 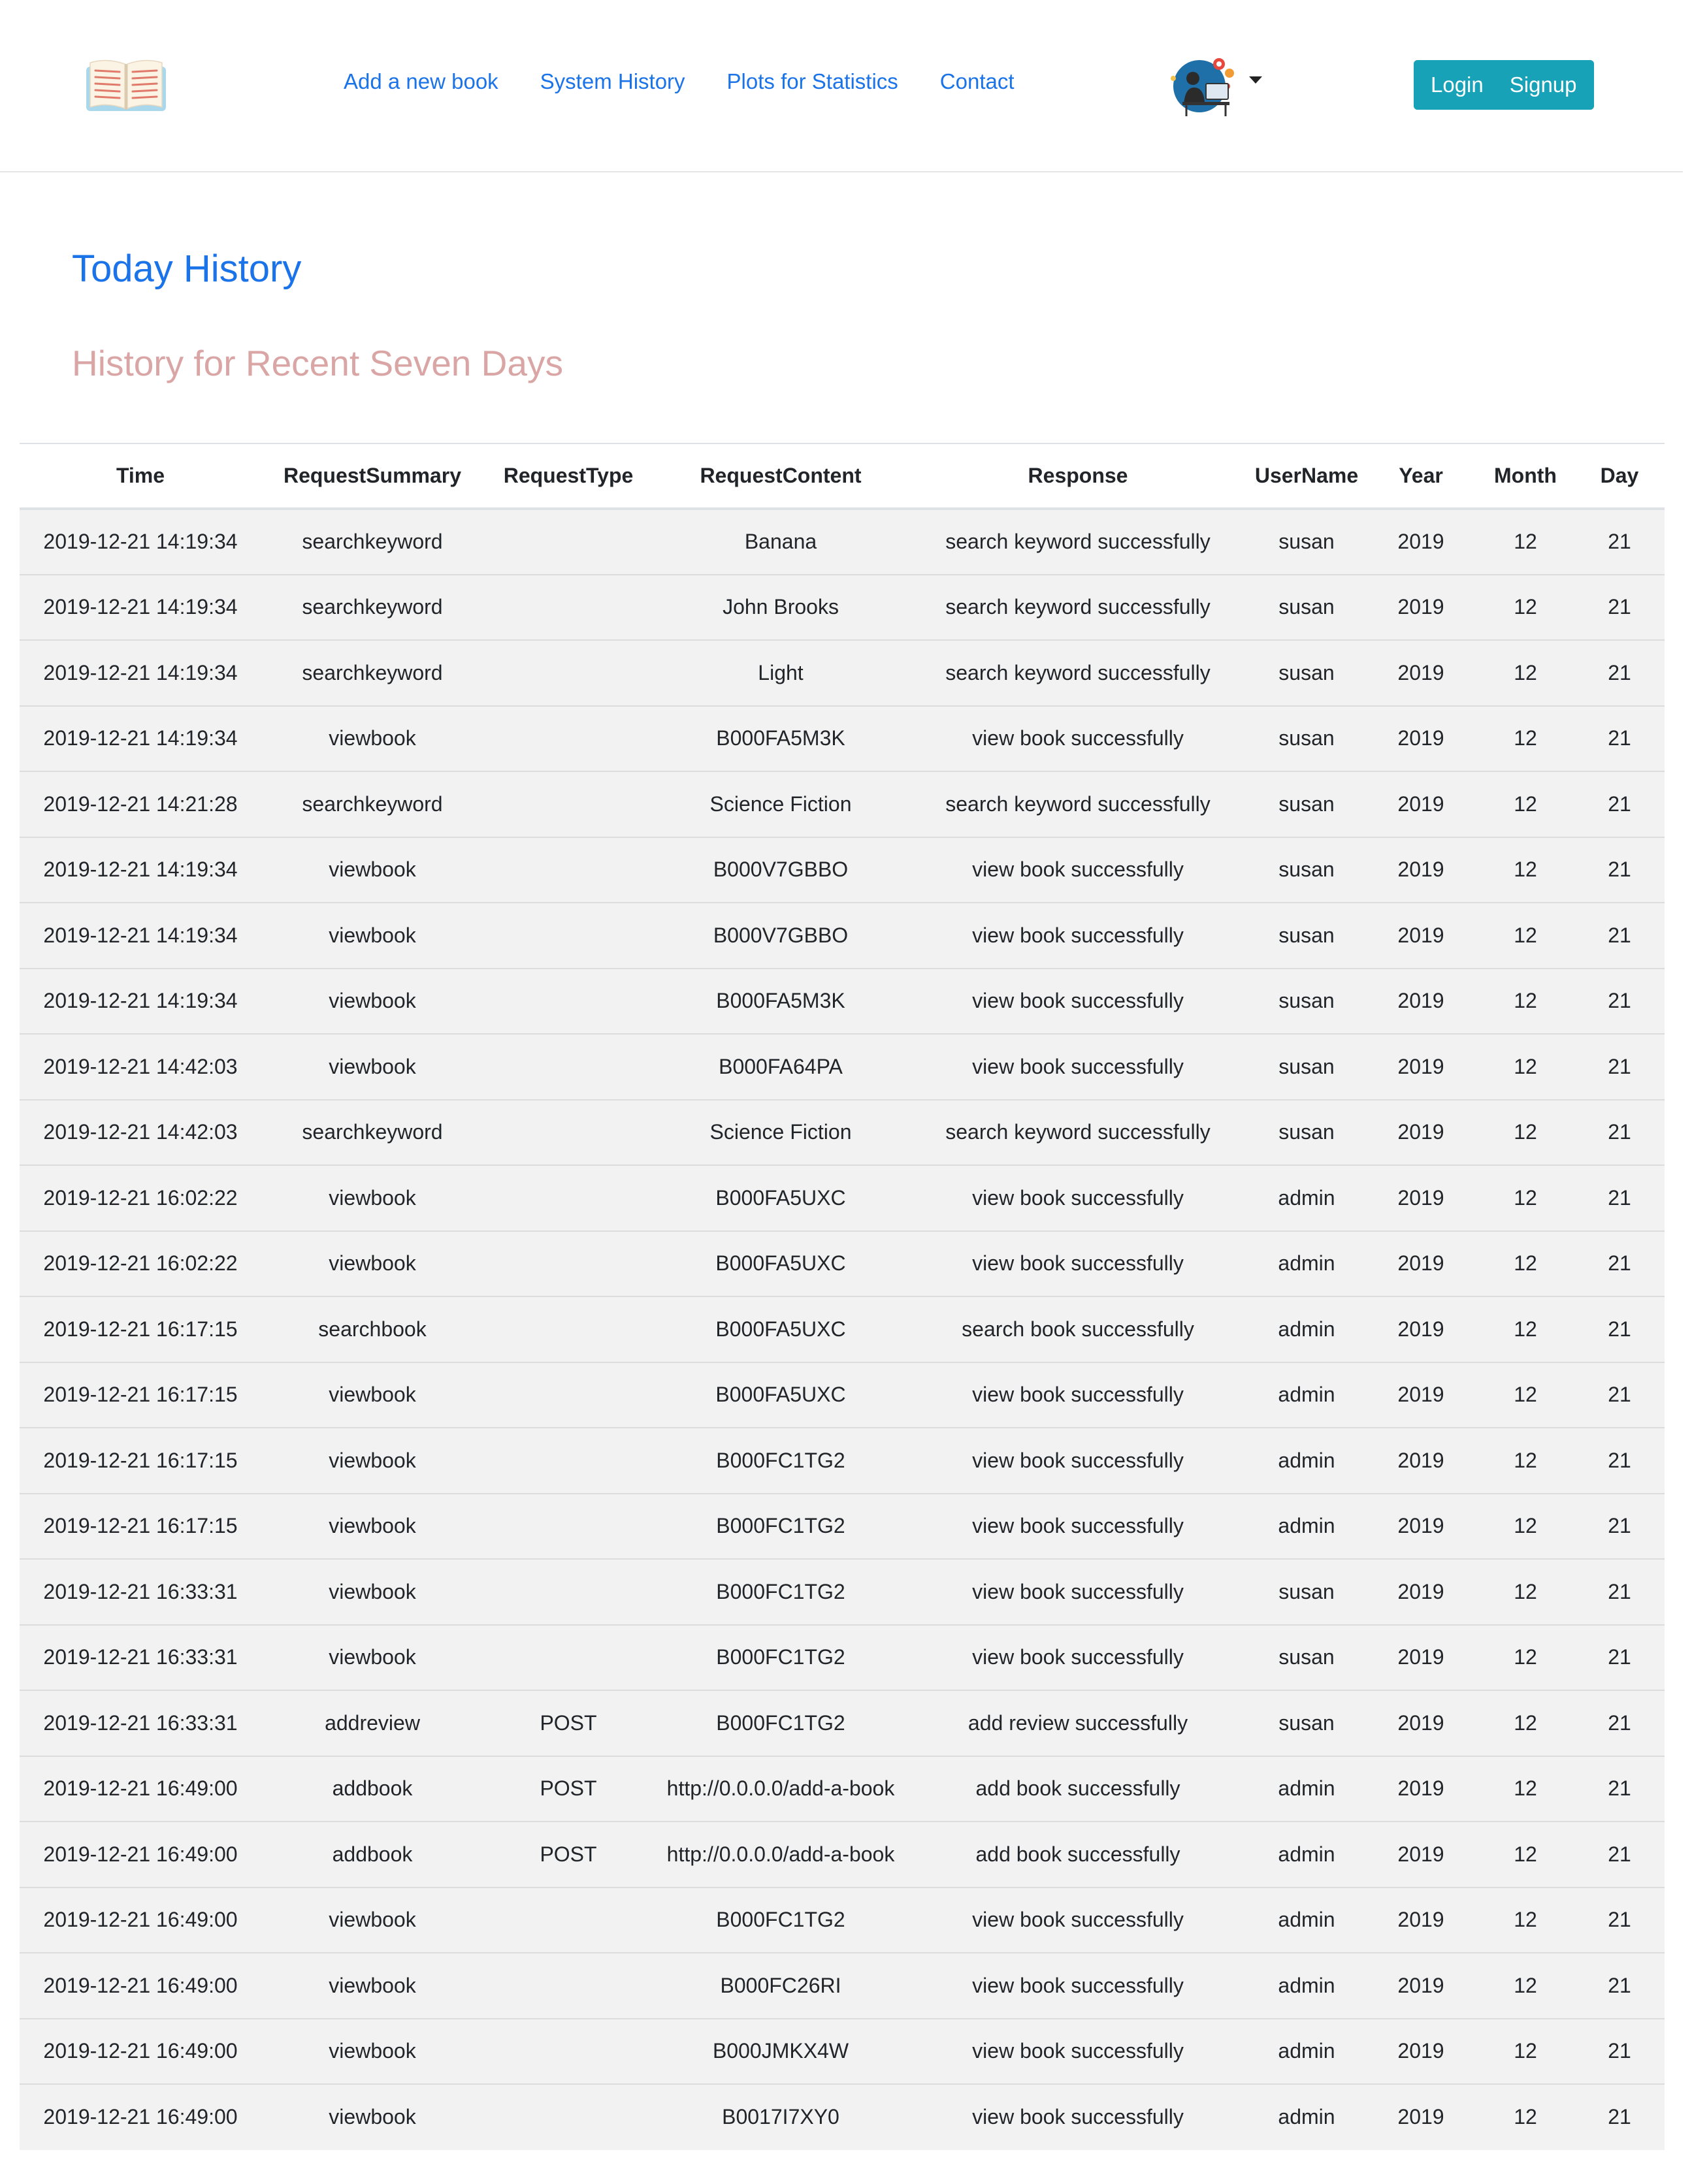 I want to click on request-content-cell: Banana, so click(x=780, y=542).